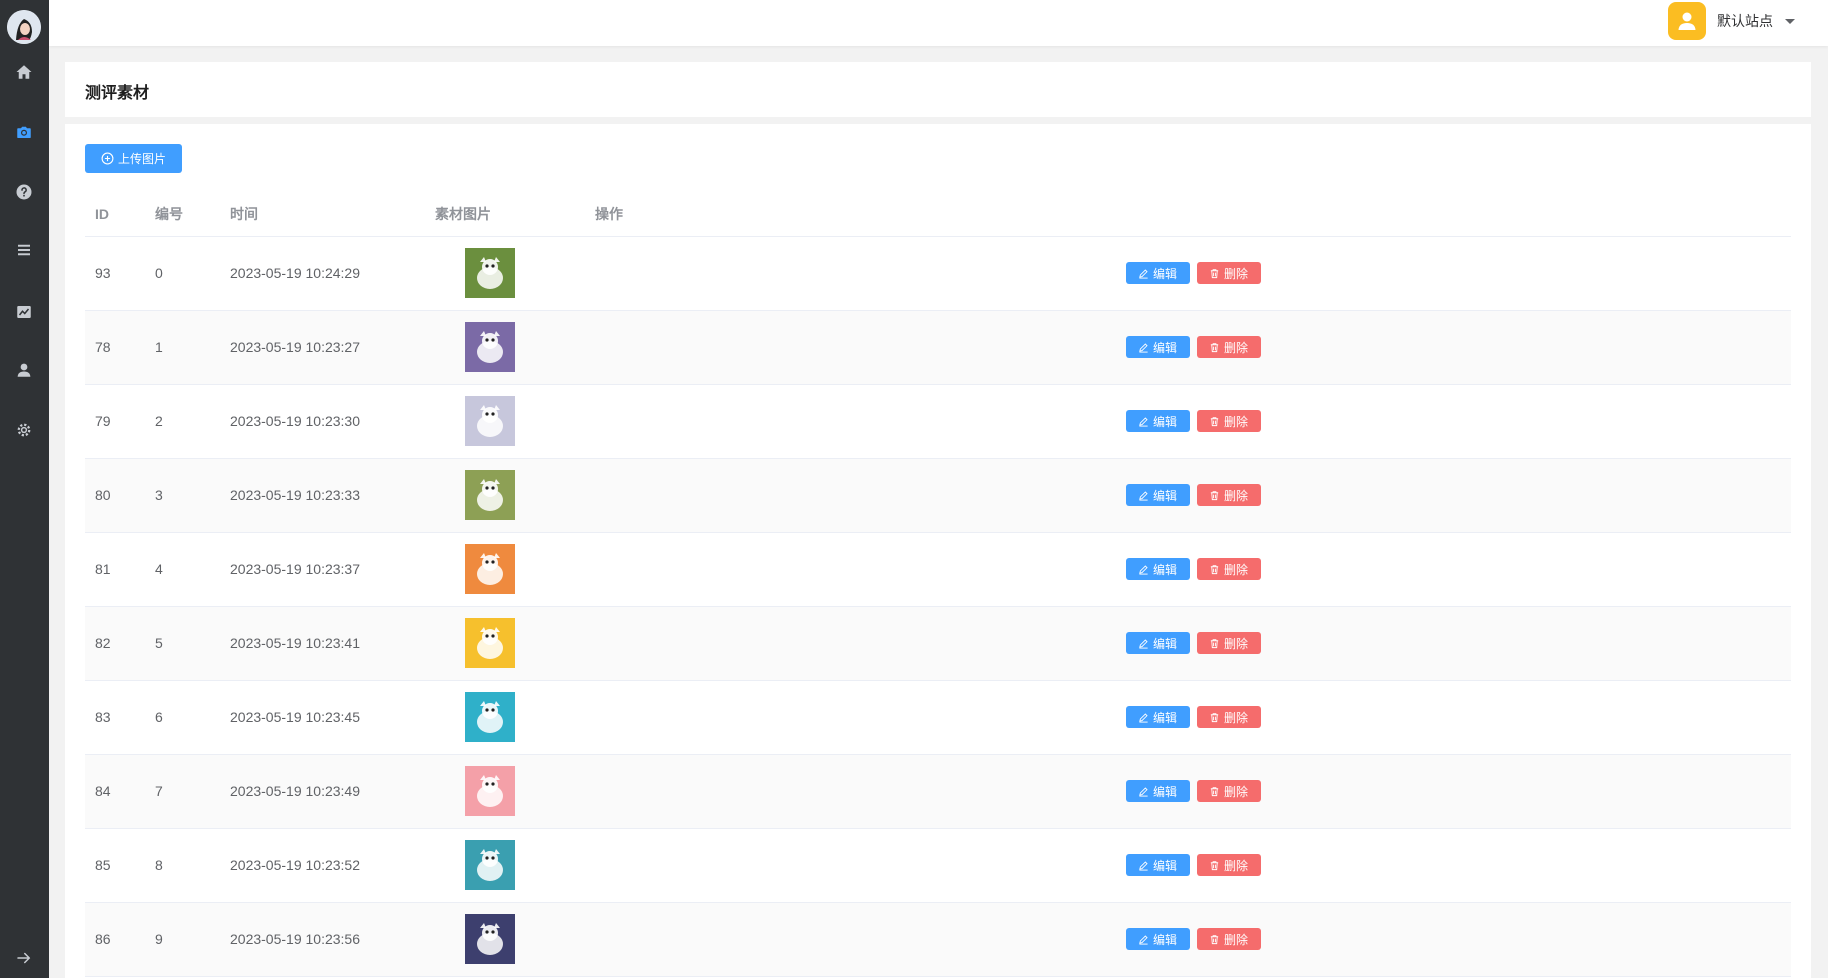 The height and width of the screenshot is (978, 1828). I want to click on table-row: 84 7 2023-05-19 10:23:49 编辑 删除, so click(938, 791).